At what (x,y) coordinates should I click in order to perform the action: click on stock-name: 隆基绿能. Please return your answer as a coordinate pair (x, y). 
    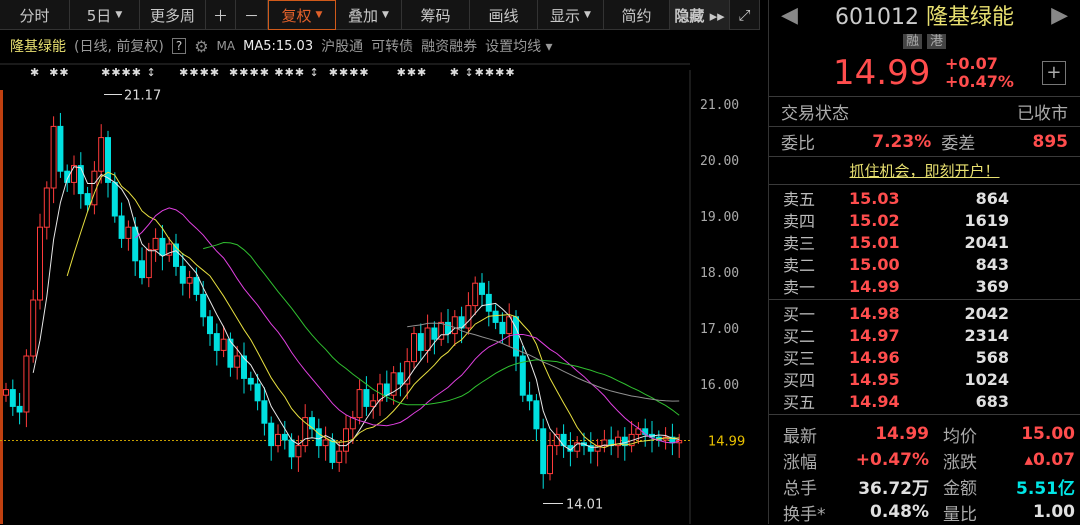
    Looking at the image, I should click on (38, 47).